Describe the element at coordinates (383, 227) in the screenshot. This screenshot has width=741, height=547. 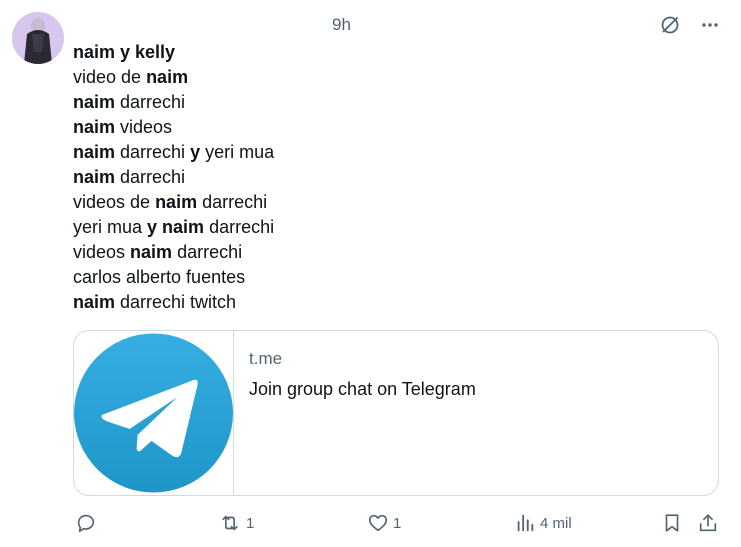
I see `post-text-line: yeri mua y naim darrechi` at that location.